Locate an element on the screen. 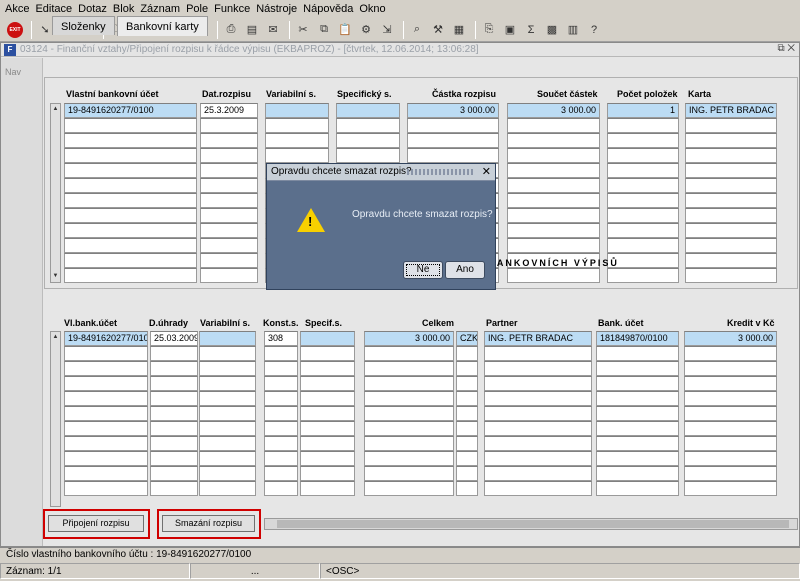 This screenshot has width=800, height=581. preview-icon: ▤ is located at coordinates (252, 30).